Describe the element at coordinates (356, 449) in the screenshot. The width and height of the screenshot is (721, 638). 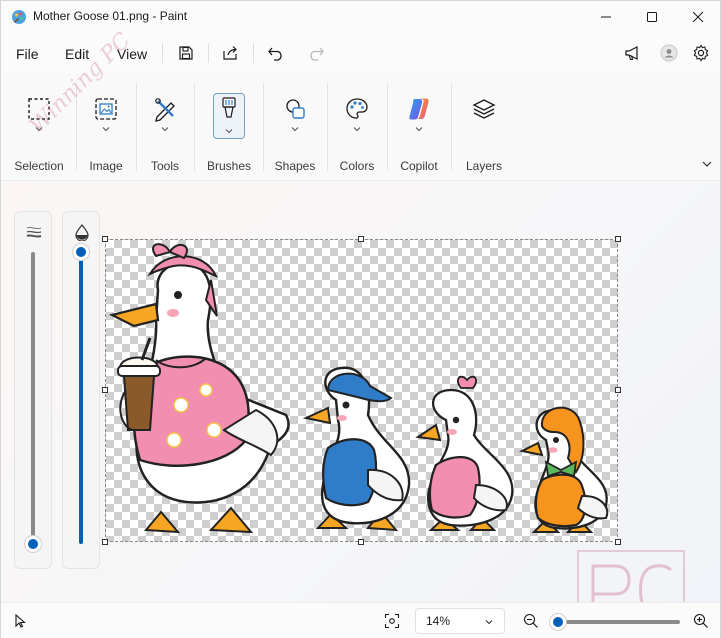
I see `blue-duckling` at that location.